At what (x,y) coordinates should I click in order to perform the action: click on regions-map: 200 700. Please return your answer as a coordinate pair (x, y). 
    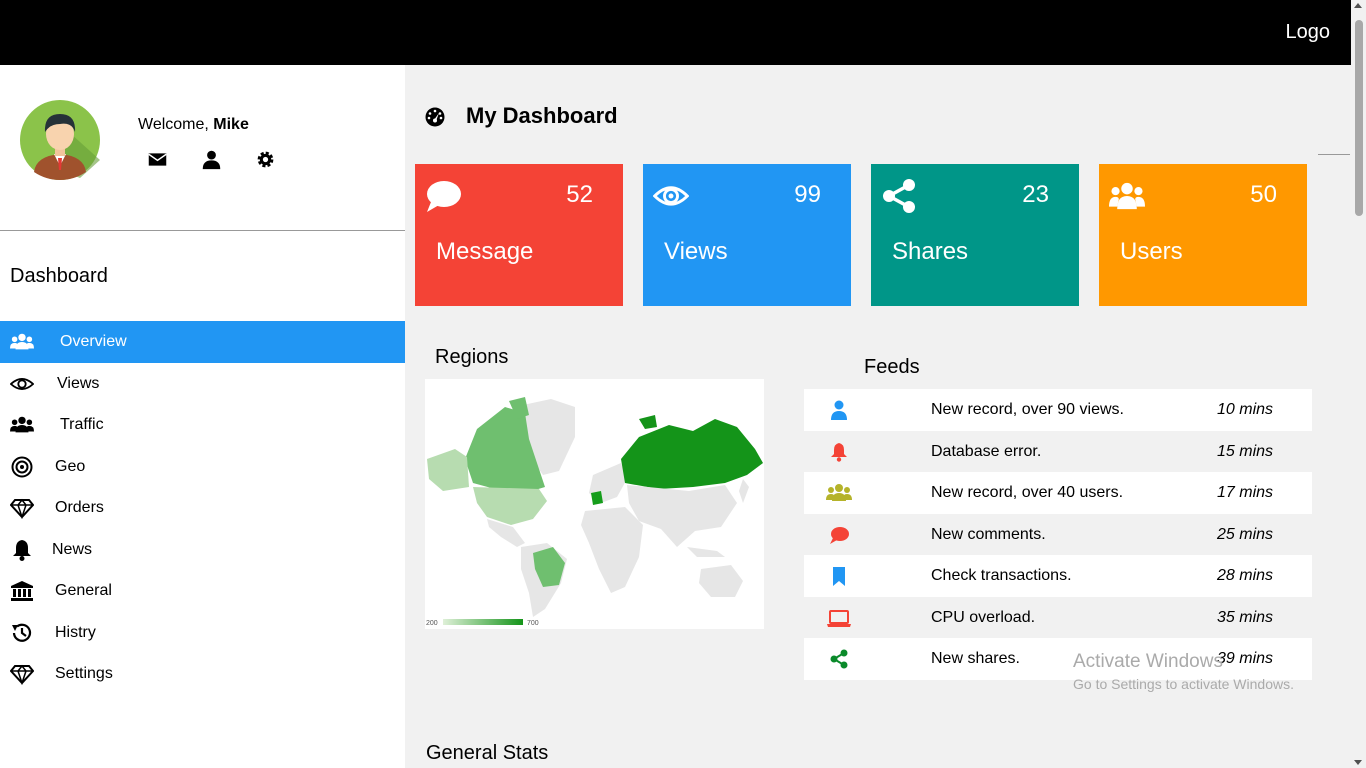
    Looking at the image, I should click on (594, 504).